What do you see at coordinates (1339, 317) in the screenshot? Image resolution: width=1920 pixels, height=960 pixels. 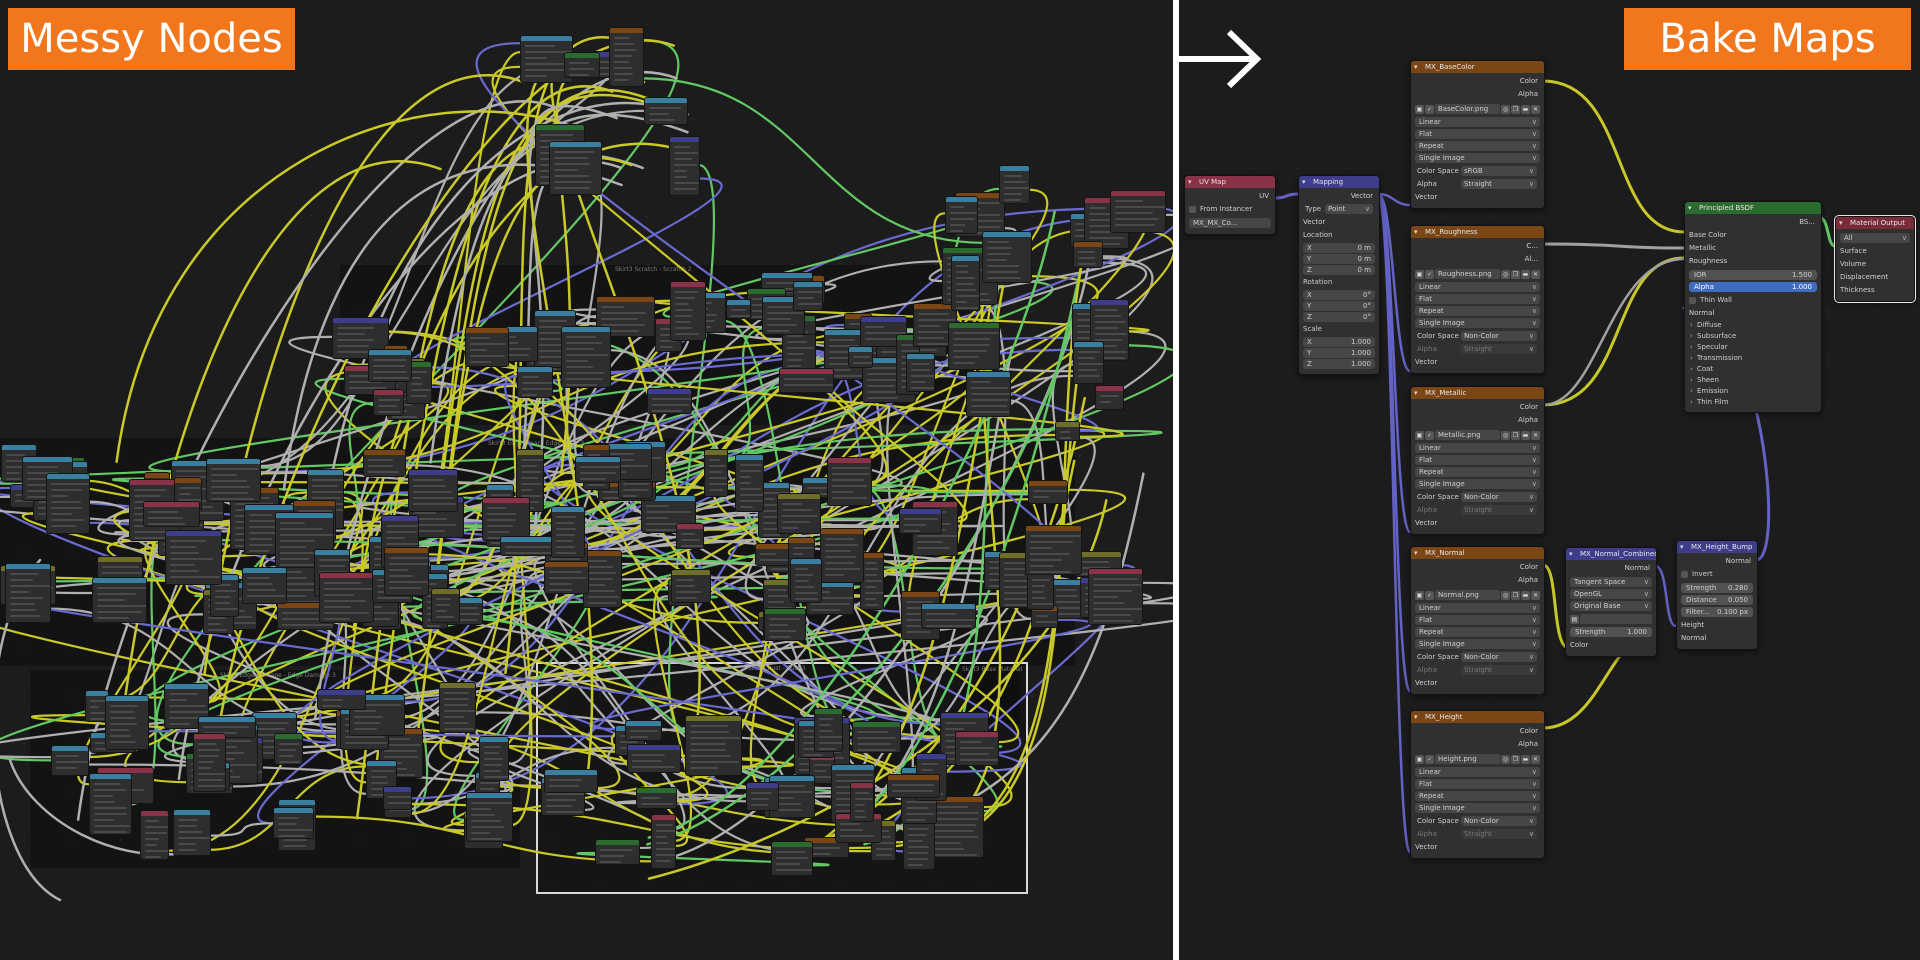 I see `rot-field-z: Z 0°` at bounding box center [1339, 317].